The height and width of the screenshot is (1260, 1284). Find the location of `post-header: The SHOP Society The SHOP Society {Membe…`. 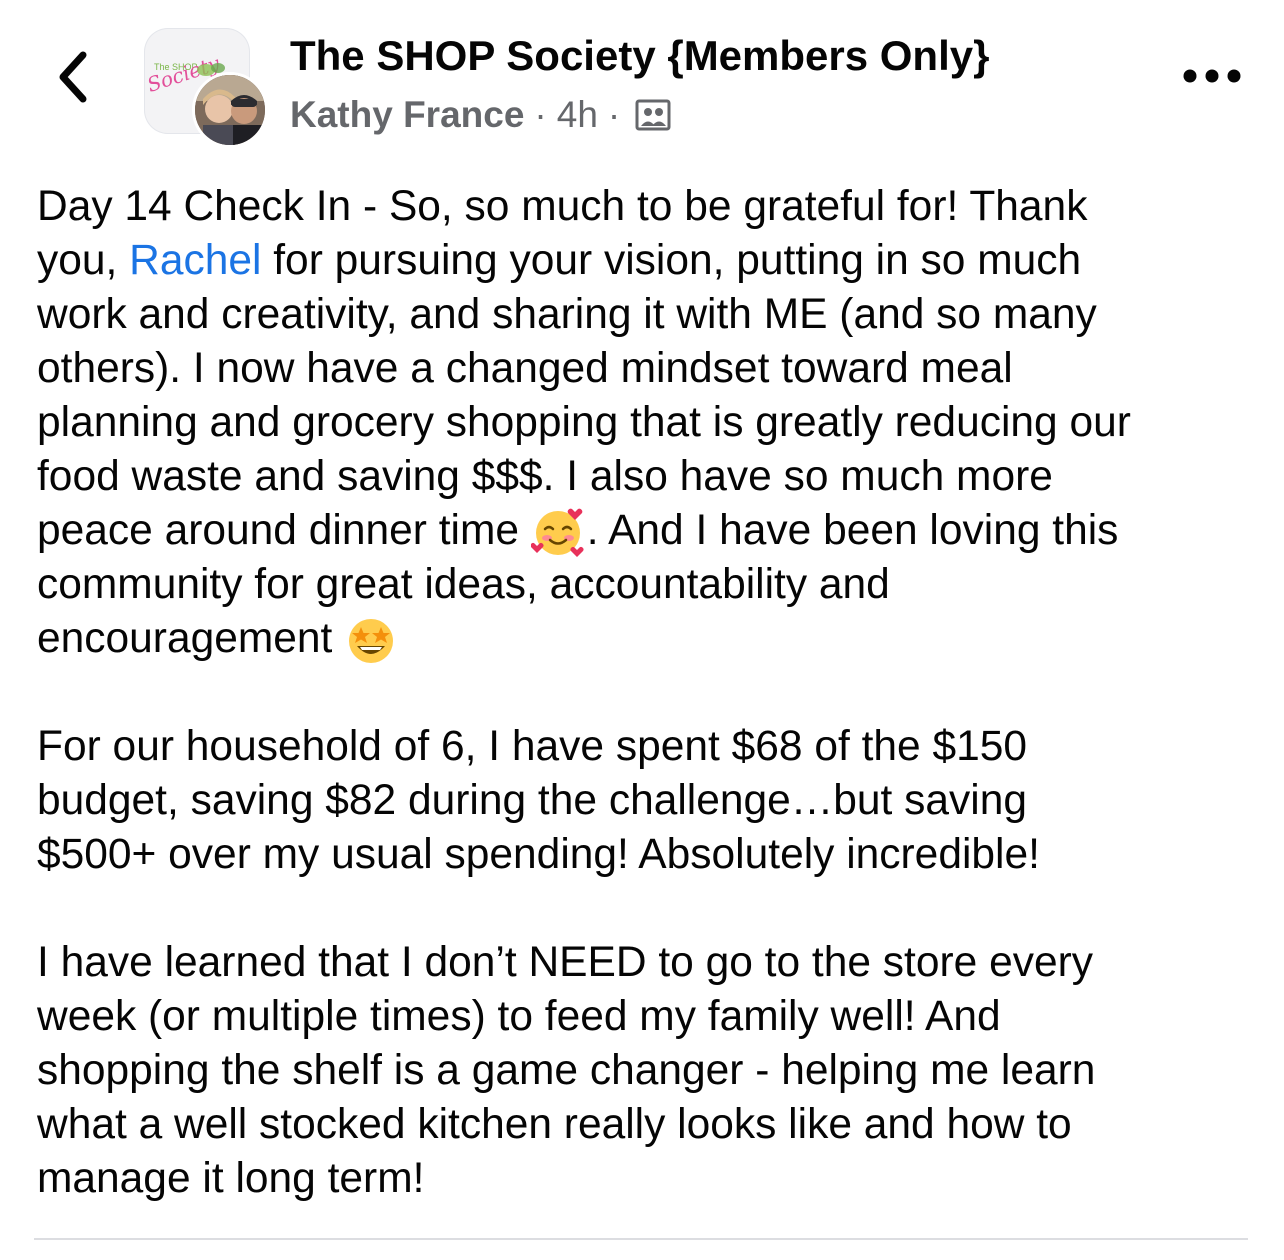

post-header: The SHOP Society The SHOP Society {Membe… is located at coordinates (642, 85).